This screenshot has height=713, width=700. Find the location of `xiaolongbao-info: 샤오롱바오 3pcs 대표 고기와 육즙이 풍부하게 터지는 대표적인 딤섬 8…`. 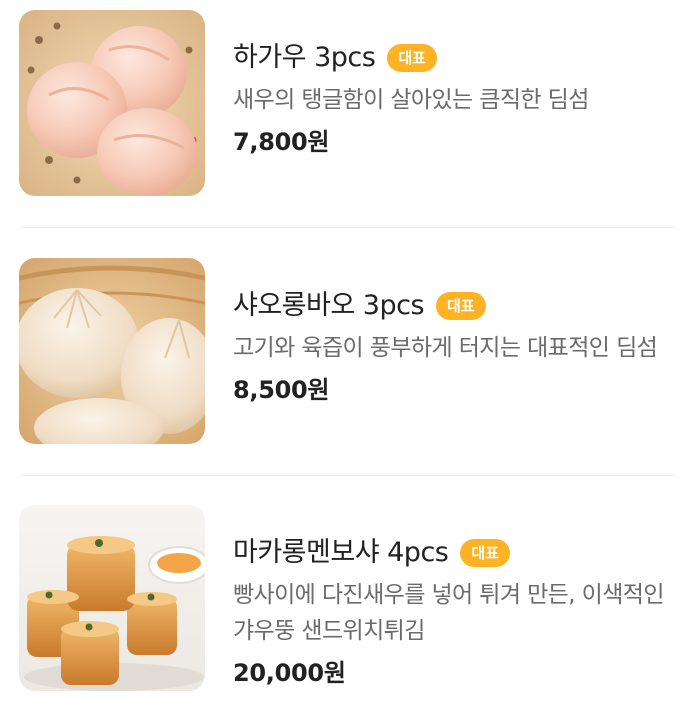

xiaolongbao-info: 샤오롱바오 3pcs 대표 고기와 육즙이 풍부하게 터지는 대표적인 딤섬 8… is located at coordinates (458, 346).